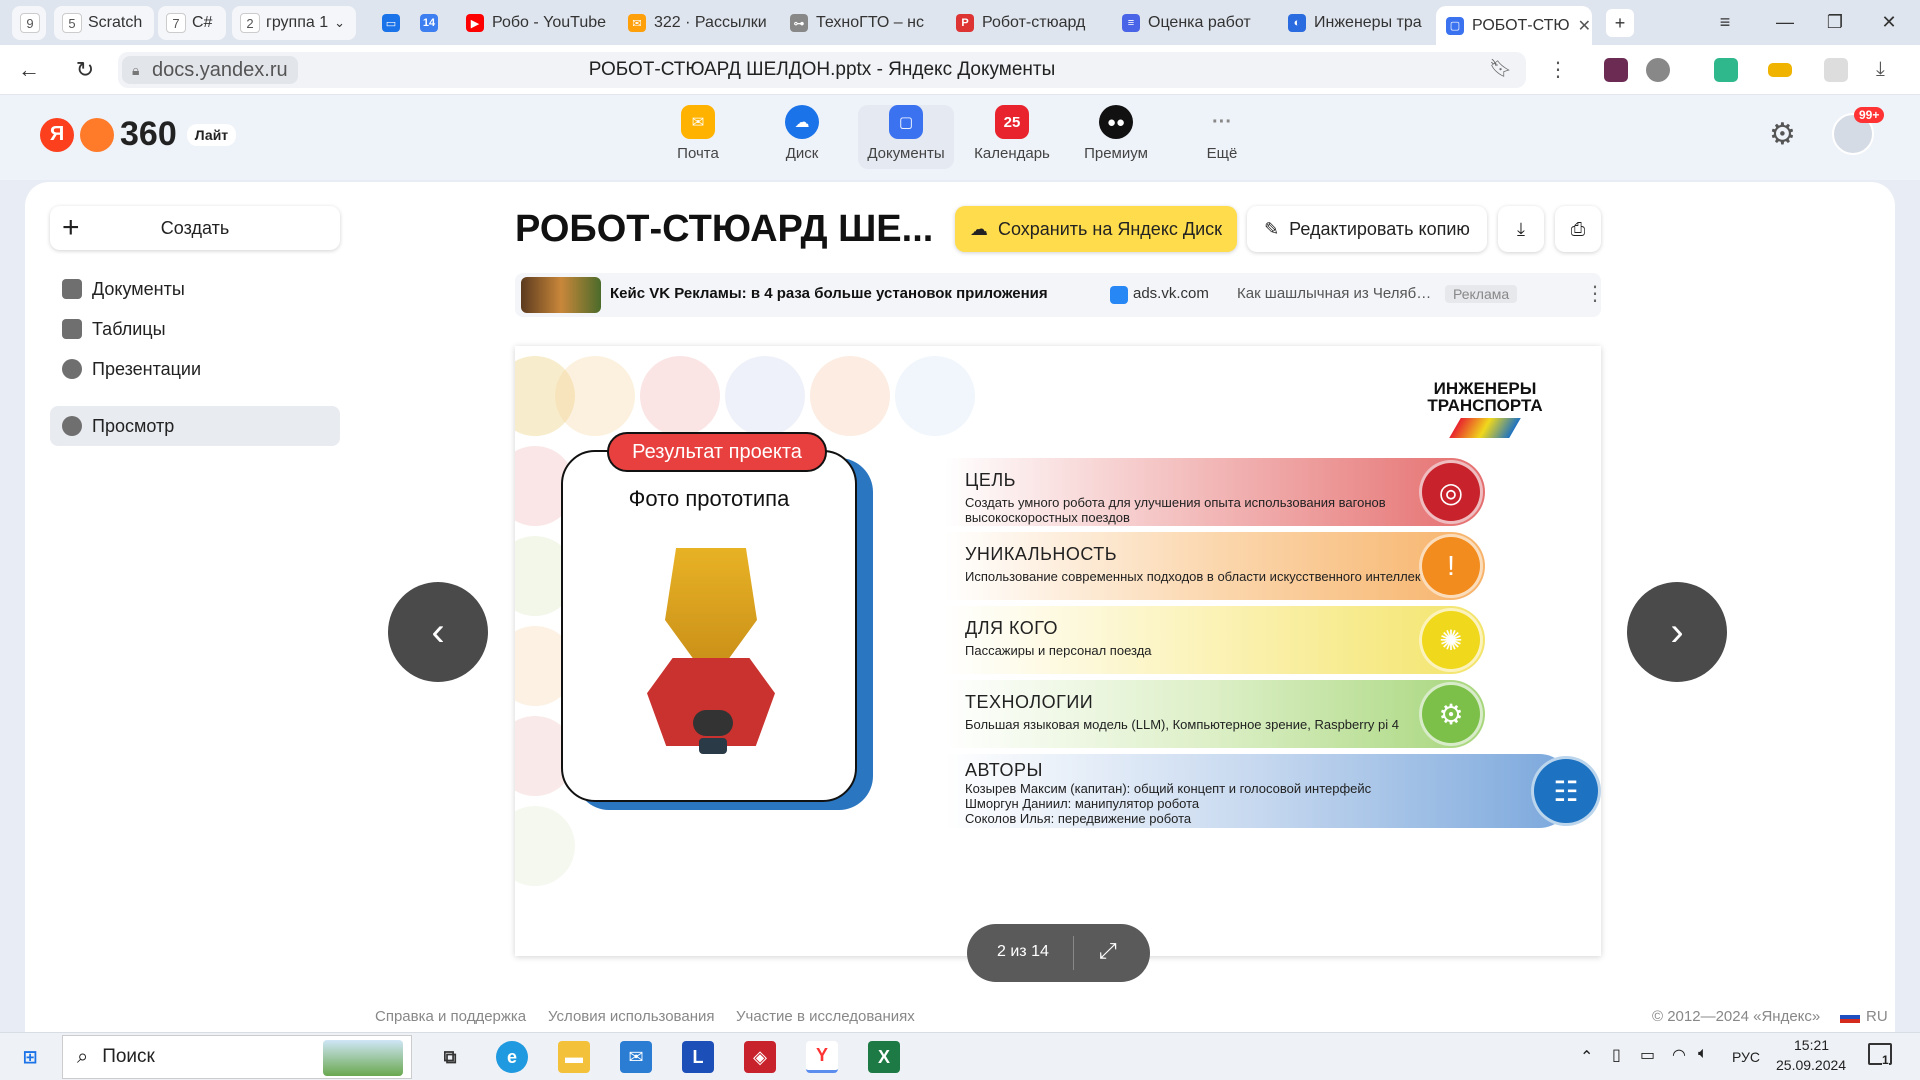  What do you see at coordinates (1836, 70) in the screenshot?
I see `collections-icon` at bounding box center [1836, 70].